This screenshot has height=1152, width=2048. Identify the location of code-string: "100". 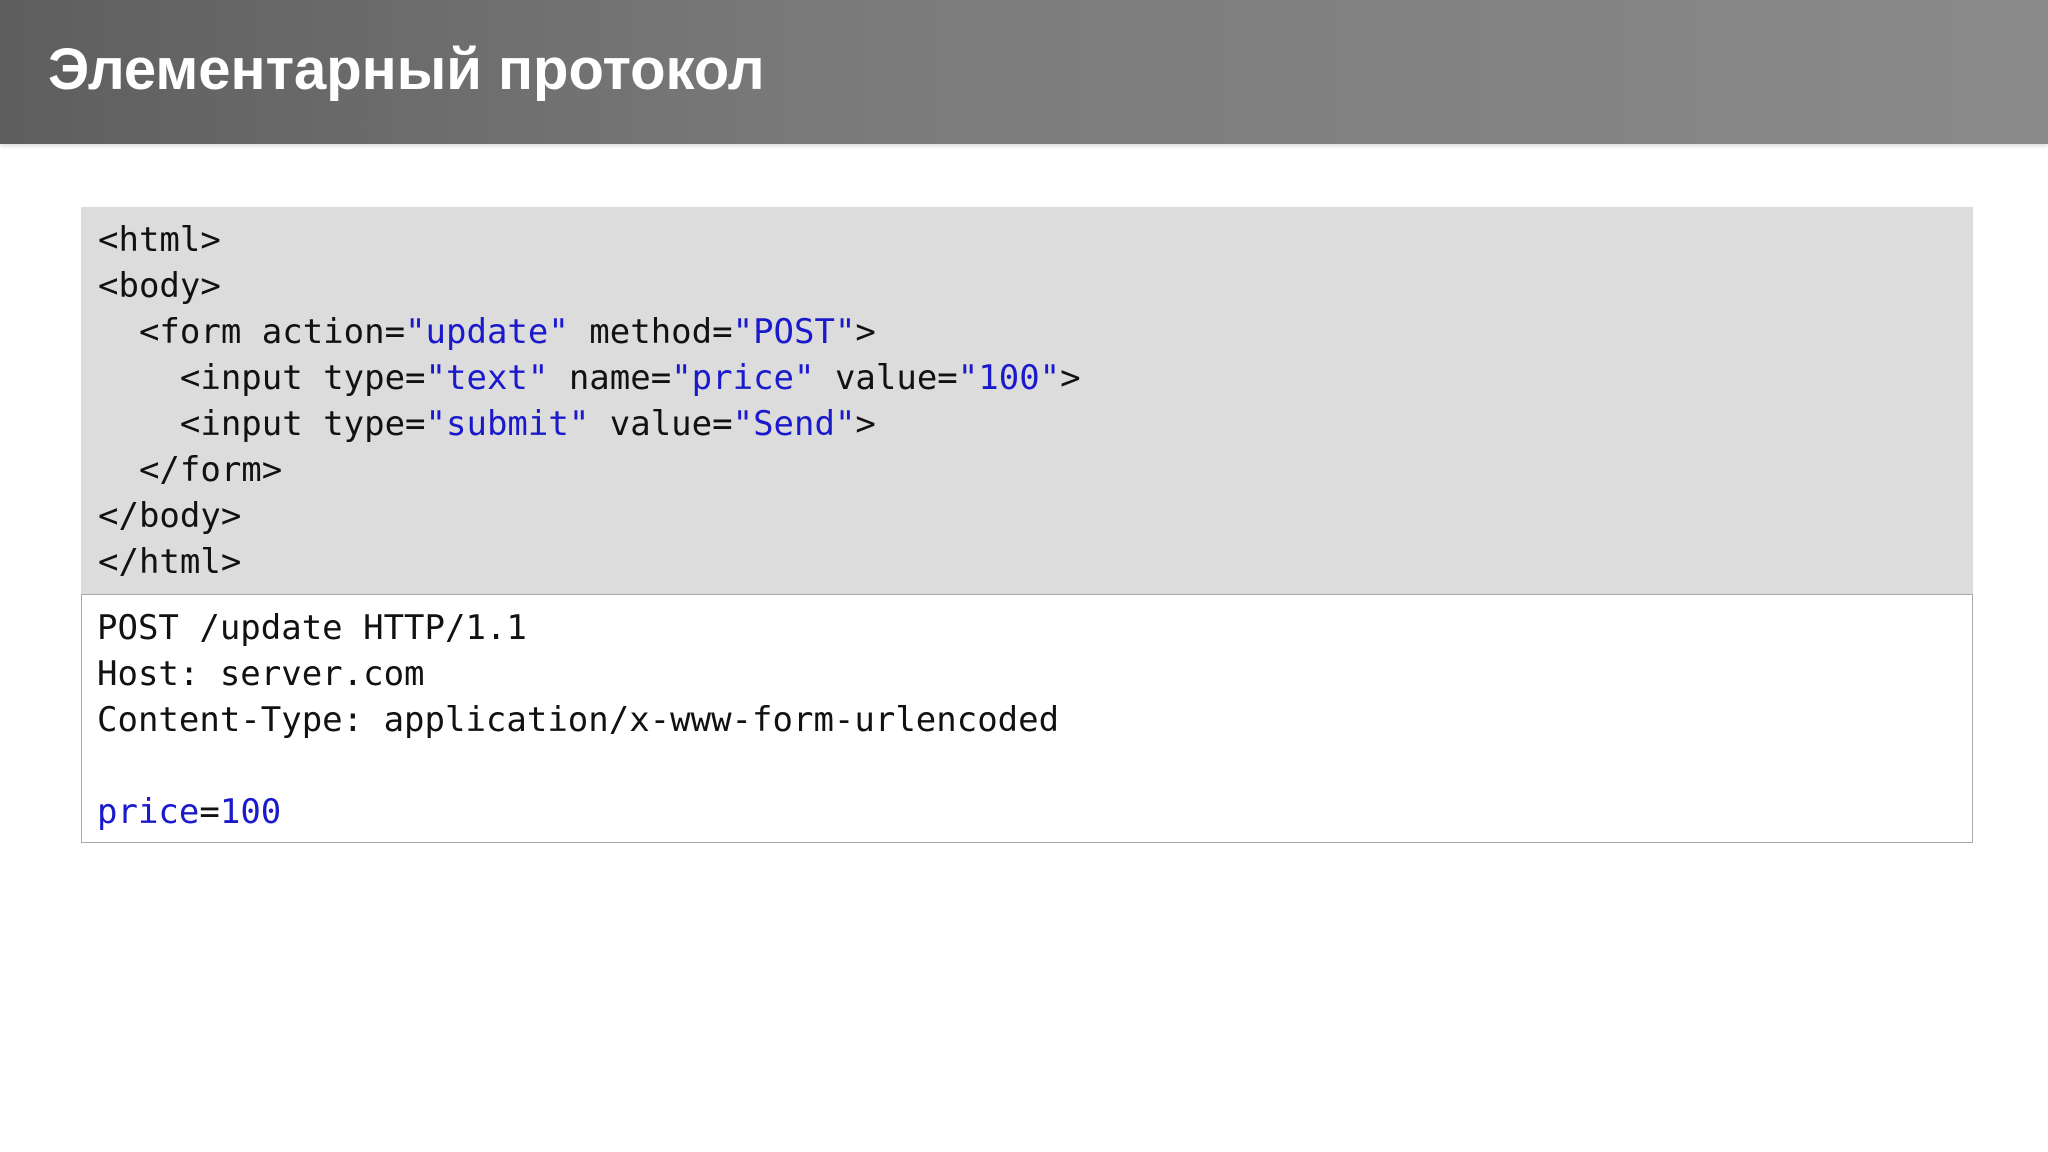
(1009, 378).